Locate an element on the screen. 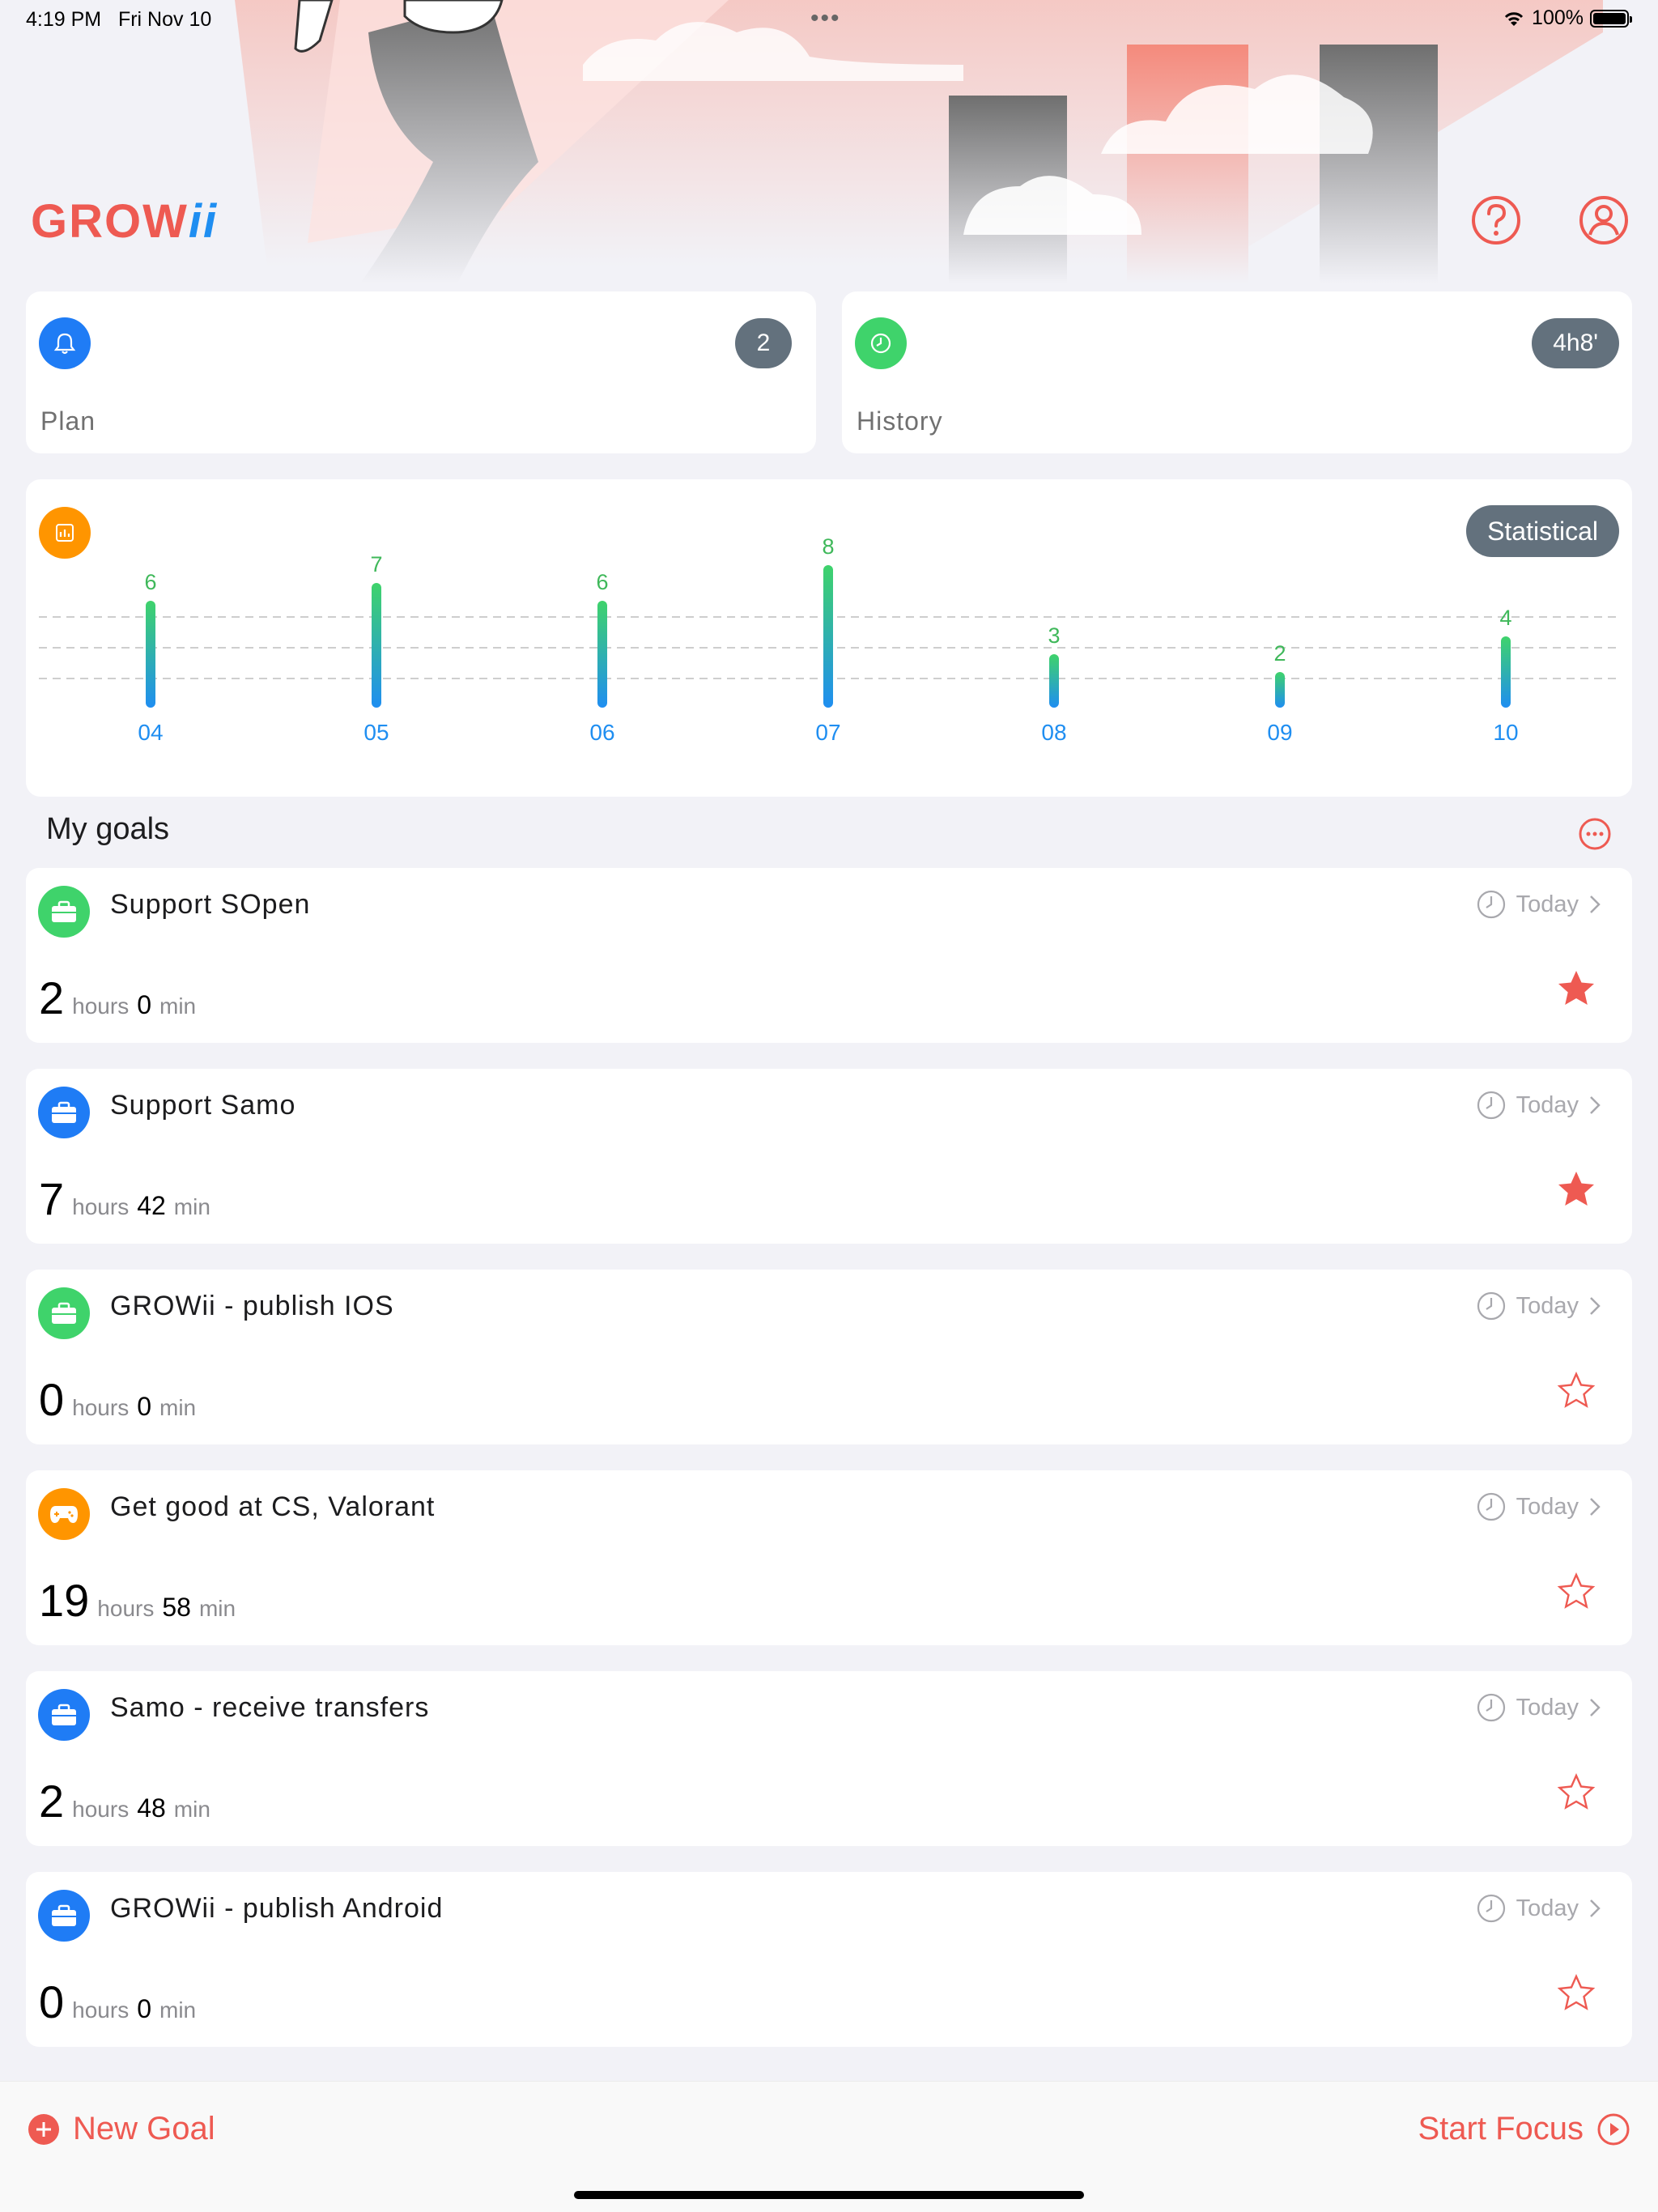 The image size is (1658, 2212). new-goal-button: New Goal is located at coordinates (121, 2129).